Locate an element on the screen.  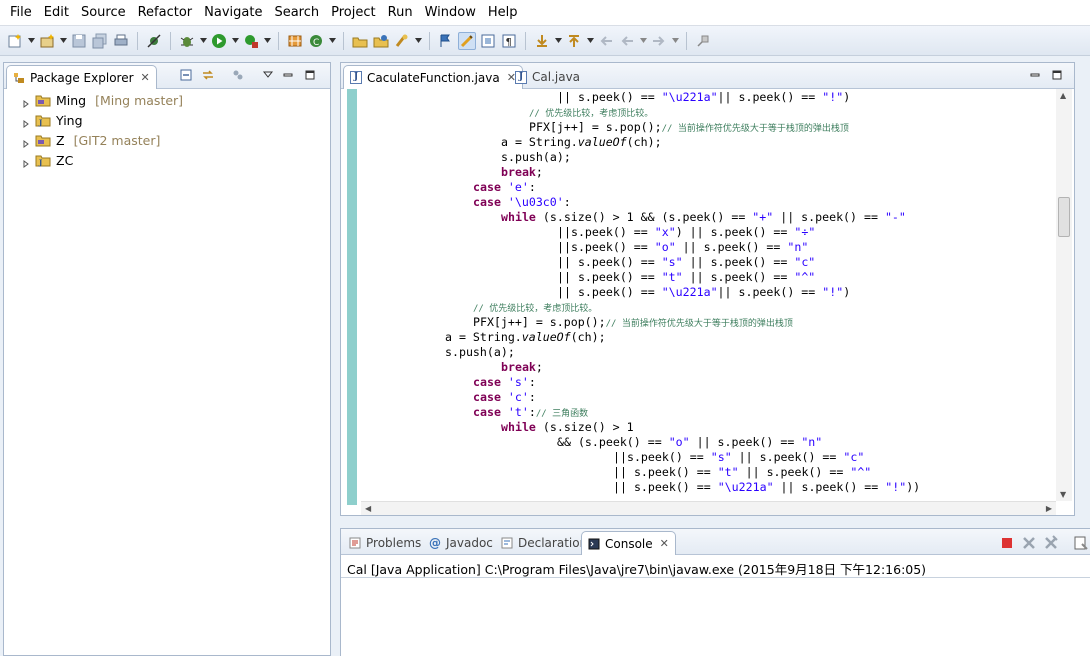
remove-all-terminated-icon is located at coordinates (1051, 543).